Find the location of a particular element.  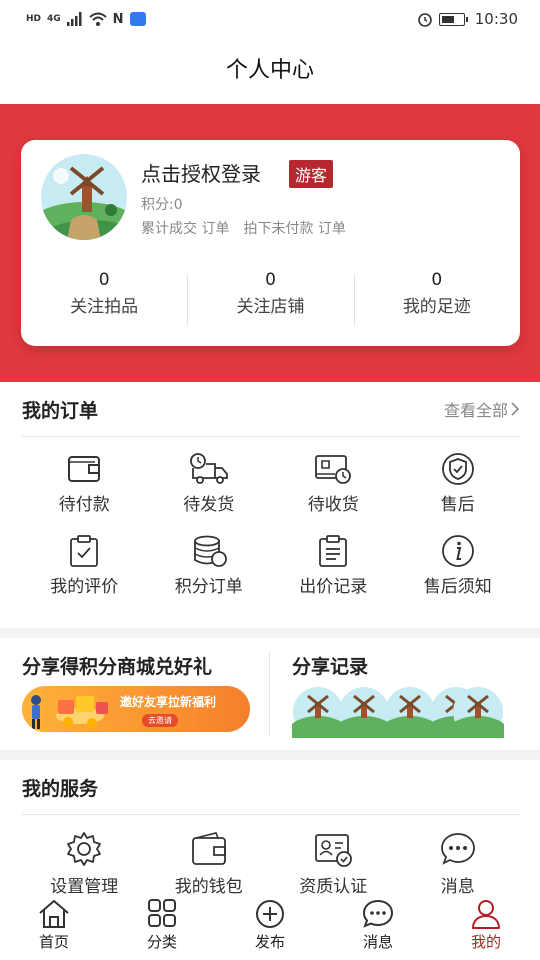

order-pending-payment: 待付款 is located at coordinates (84, 483).